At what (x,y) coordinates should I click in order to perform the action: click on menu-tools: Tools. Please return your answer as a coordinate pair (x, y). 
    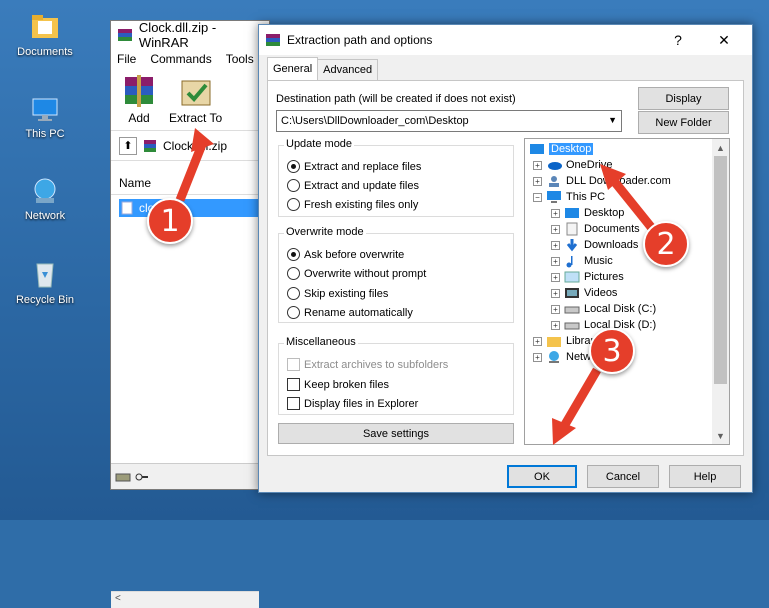
    Looking at the image, I should click on (240, 59).